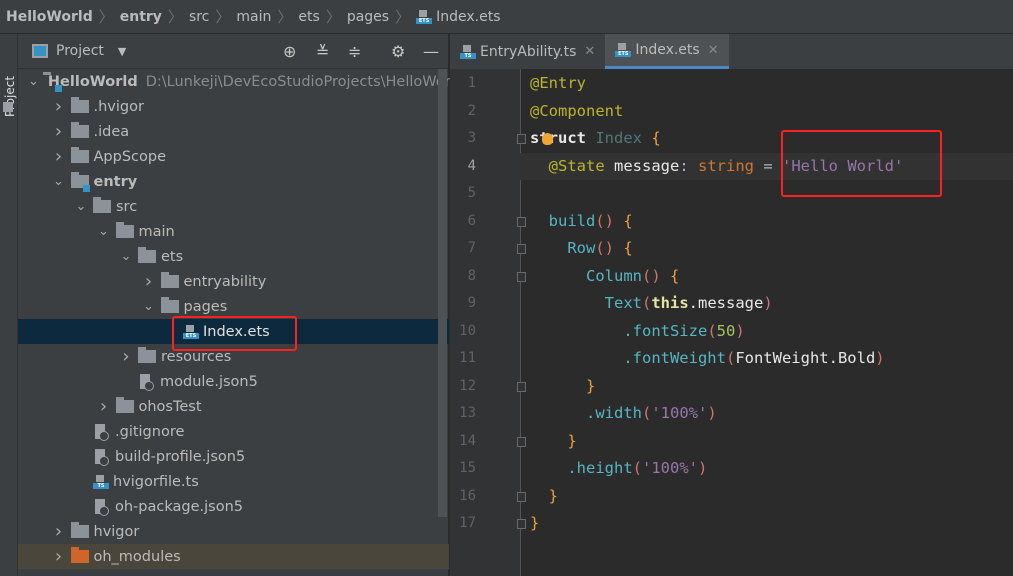  I want to click on code-token: (), so click(604, 248).